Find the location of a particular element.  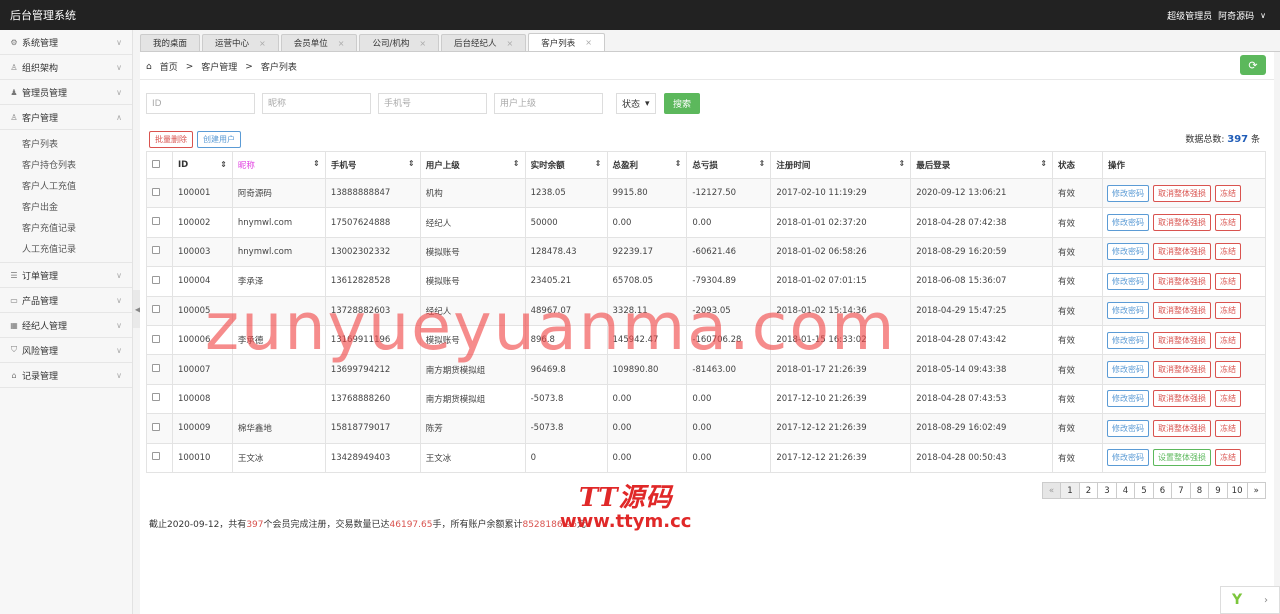

column-header: 昵称 ⇕ is located at coordinates (278, 165).